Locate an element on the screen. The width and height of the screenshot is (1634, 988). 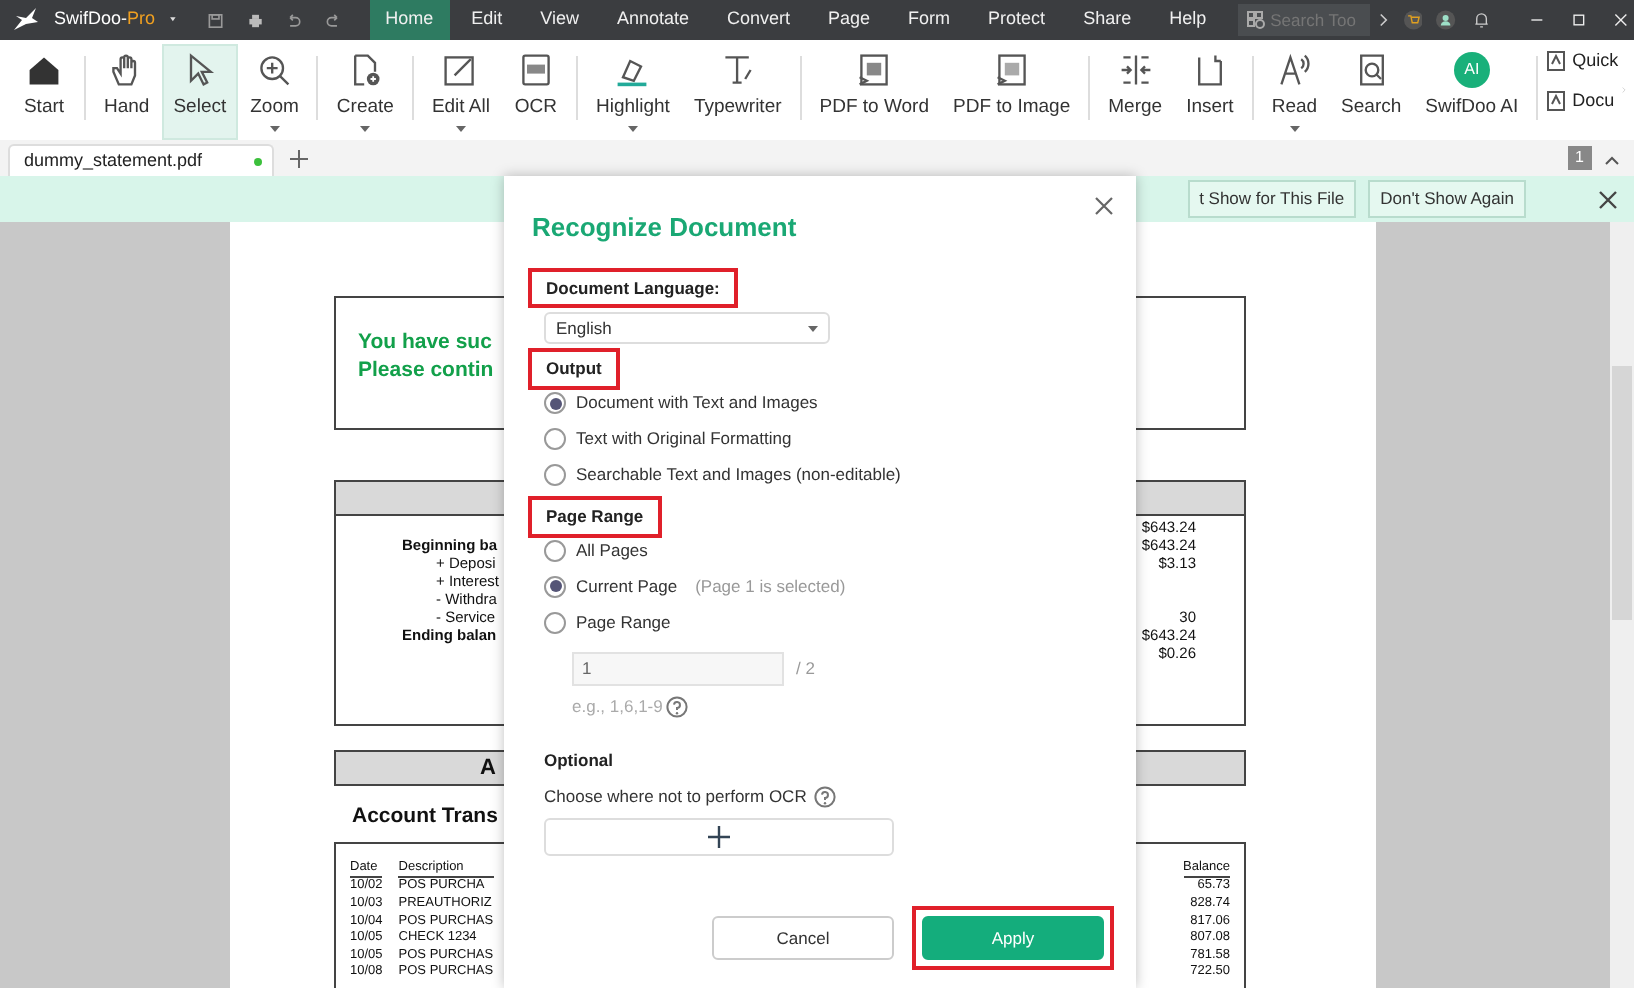
house-icon is located at coordinates (44, 70).